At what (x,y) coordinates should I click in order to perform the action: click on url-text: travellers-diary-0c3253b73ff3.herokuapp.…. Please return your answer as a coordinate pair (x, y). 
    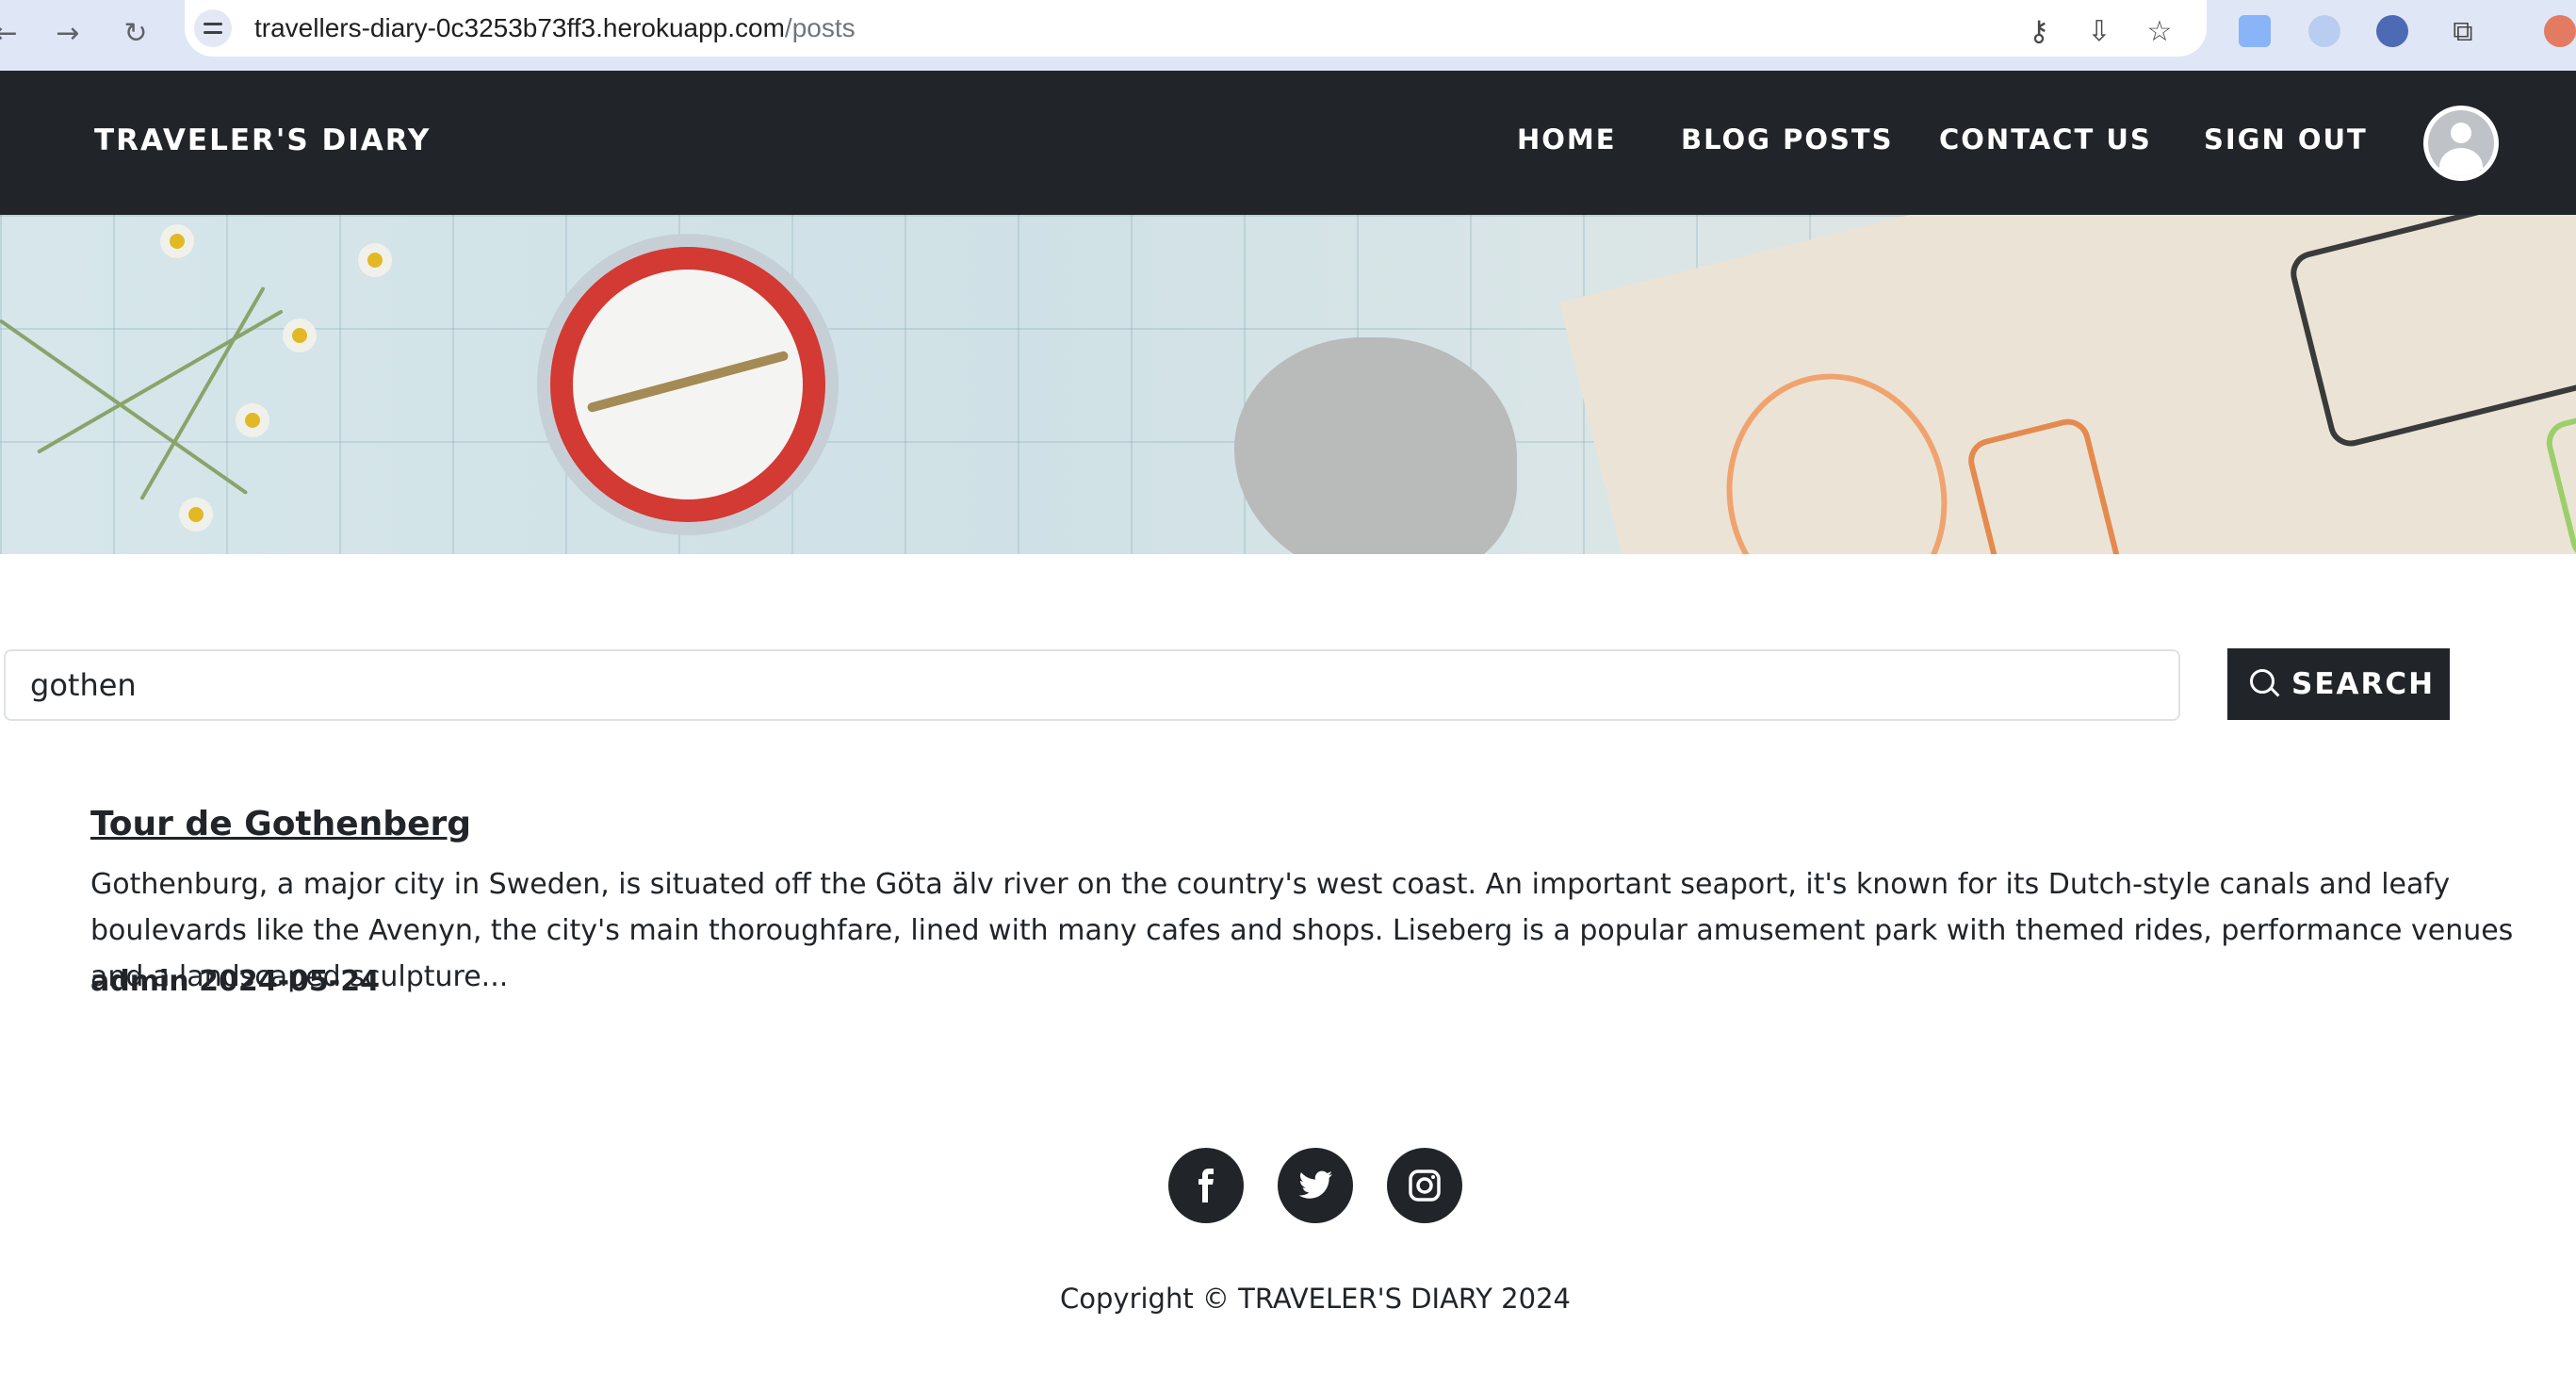
    Looking at the image, I should click on (555, 28).